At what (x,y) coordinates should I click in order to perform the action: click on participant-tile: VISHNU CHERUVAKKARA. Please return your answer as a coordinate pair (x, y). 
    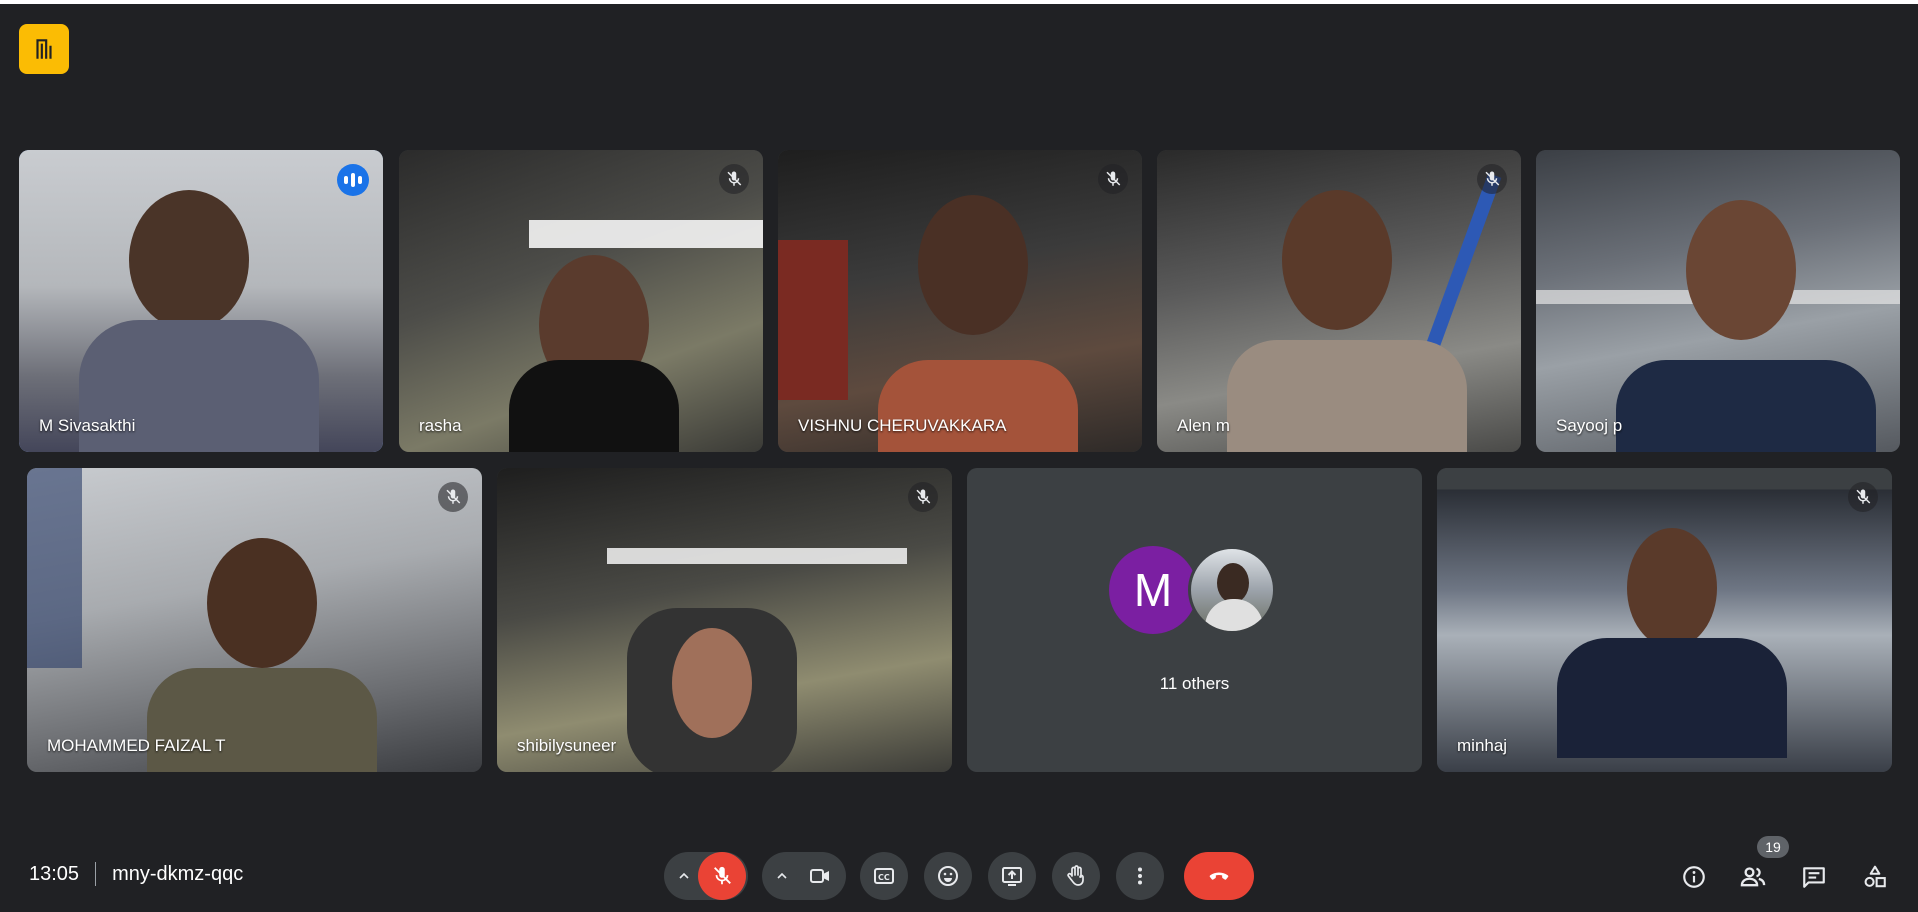
    Looking at the image, I should click on (960, 301).